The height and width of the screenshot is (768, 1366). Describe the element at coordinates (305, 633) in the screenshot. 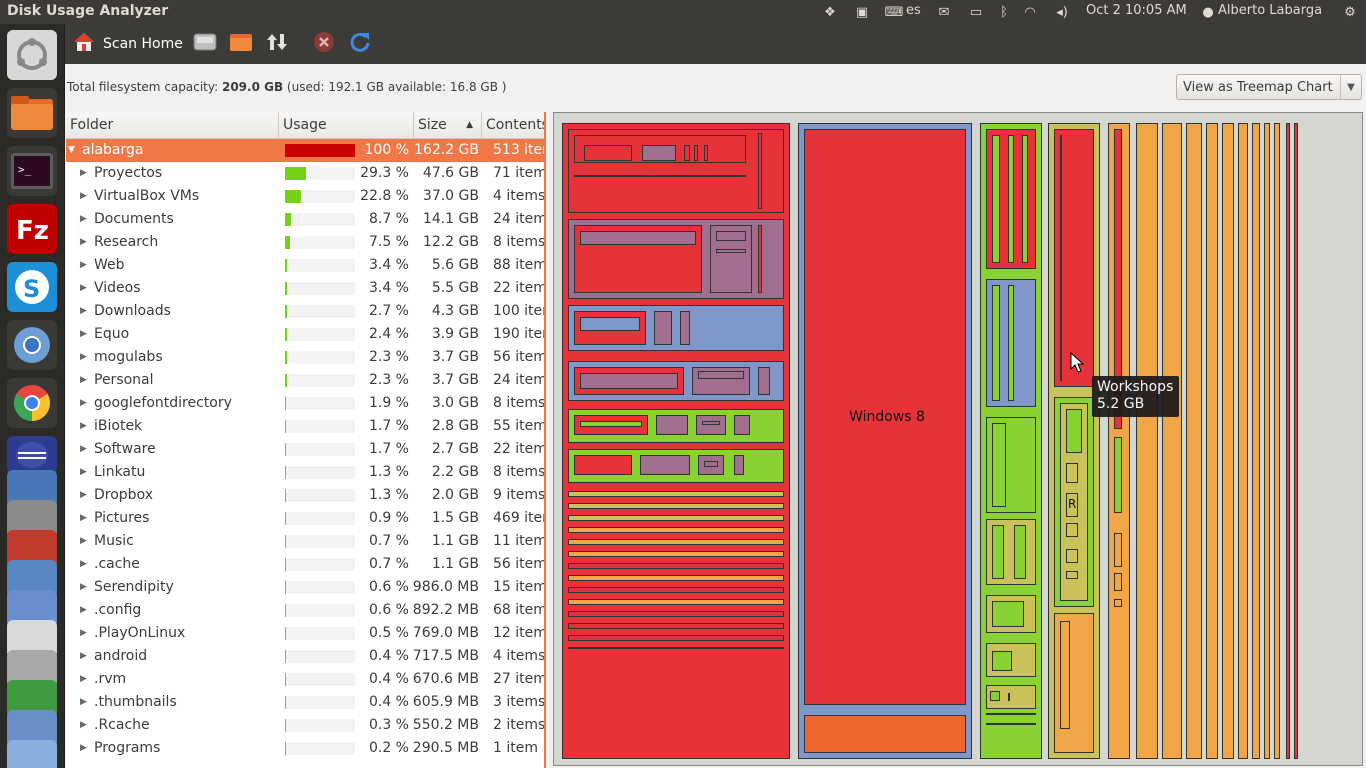

I see `table-row: ▶.PlayOnLinux 0.5 %769.0 MB 12 items` at that location.